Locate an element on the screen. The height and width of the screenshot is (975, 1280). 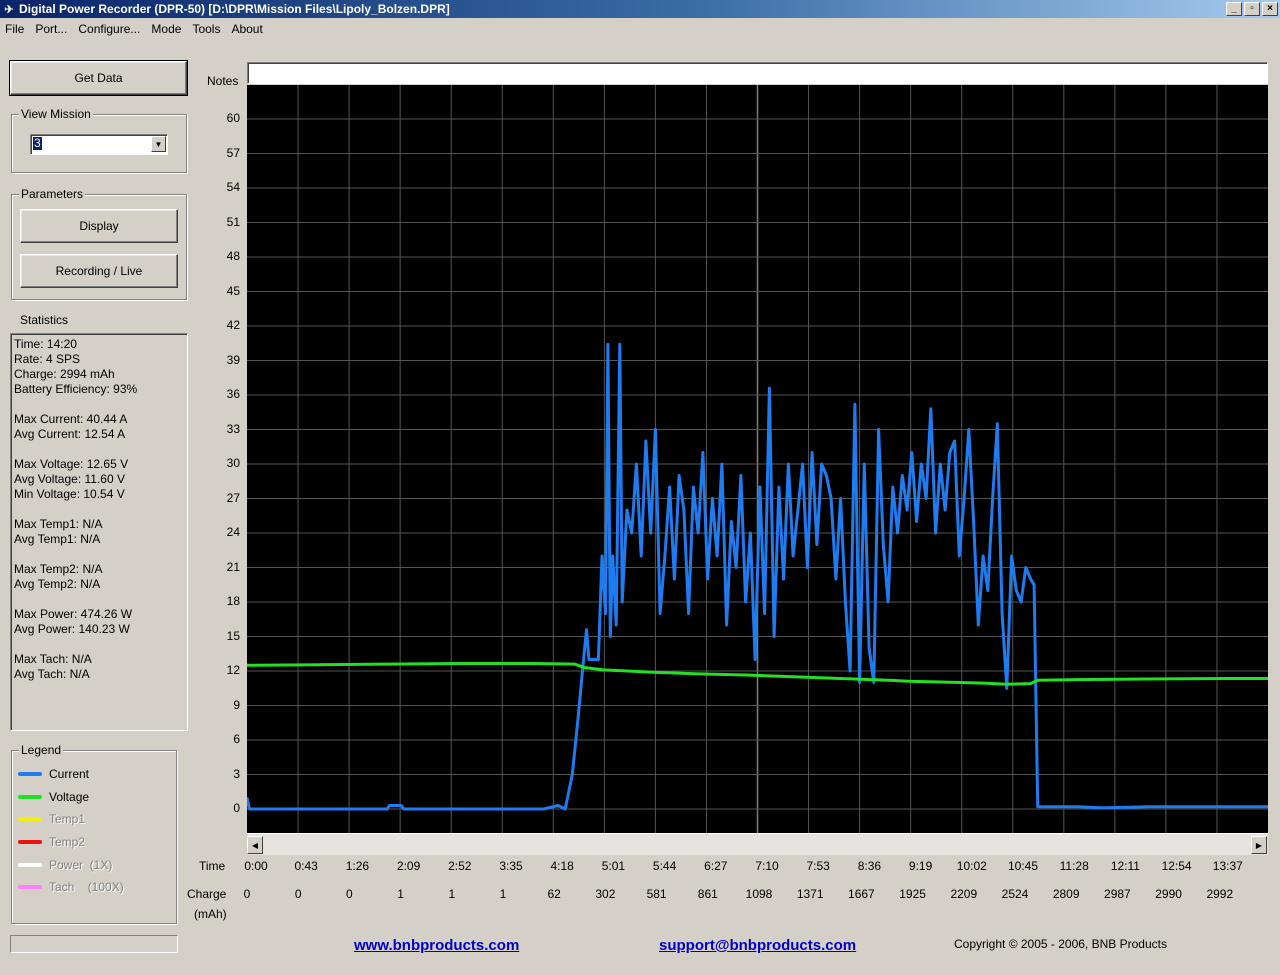
charge-tick-label: 2524 is located at coordinates (1015, 894).